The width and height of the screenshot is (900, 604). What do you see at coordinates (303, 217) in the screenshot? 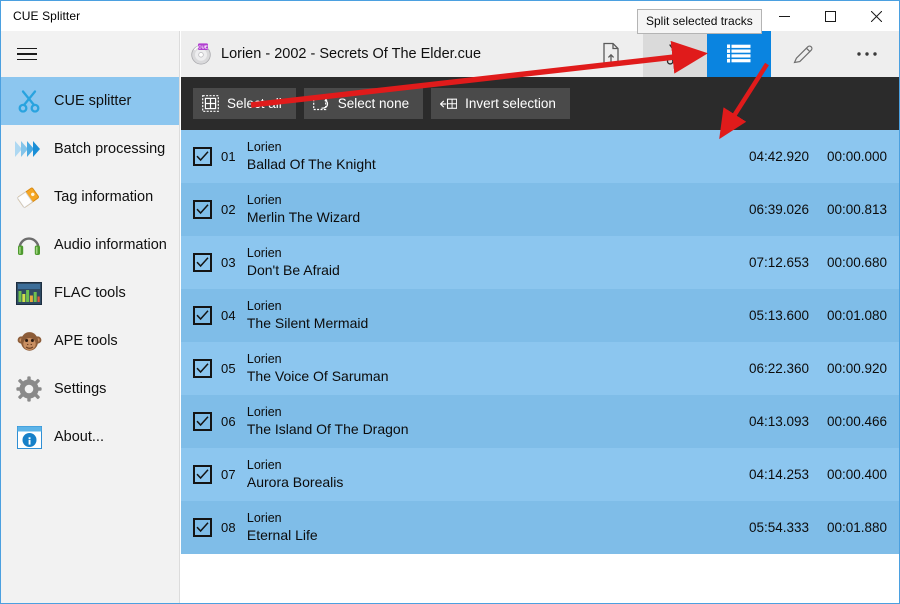
I see `track-title: Merlin The Wizard` at bounding box center [303, 217].